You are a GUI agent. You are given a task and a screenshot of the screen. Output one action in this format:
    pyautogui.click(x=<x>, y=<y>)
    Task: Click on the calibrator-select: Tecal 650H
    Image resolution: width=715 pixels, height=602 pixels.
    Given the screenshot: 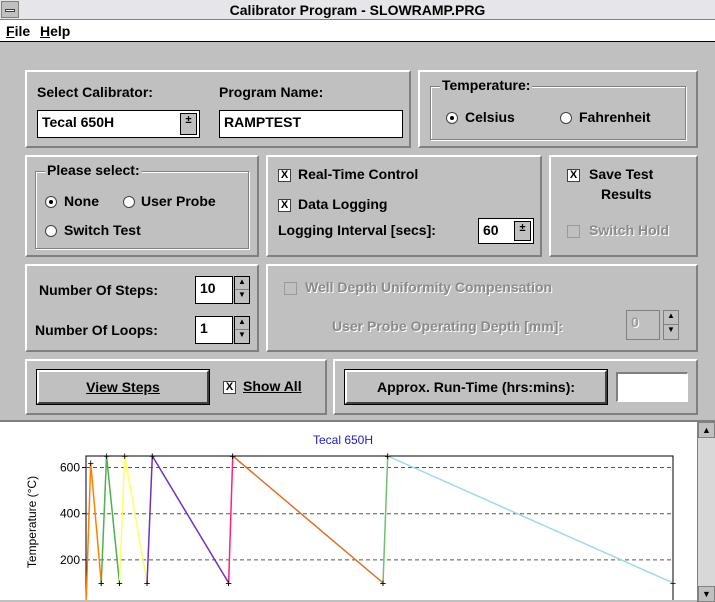 What is the action you would take?
    pyautogui.click(x=118, y=124)
    